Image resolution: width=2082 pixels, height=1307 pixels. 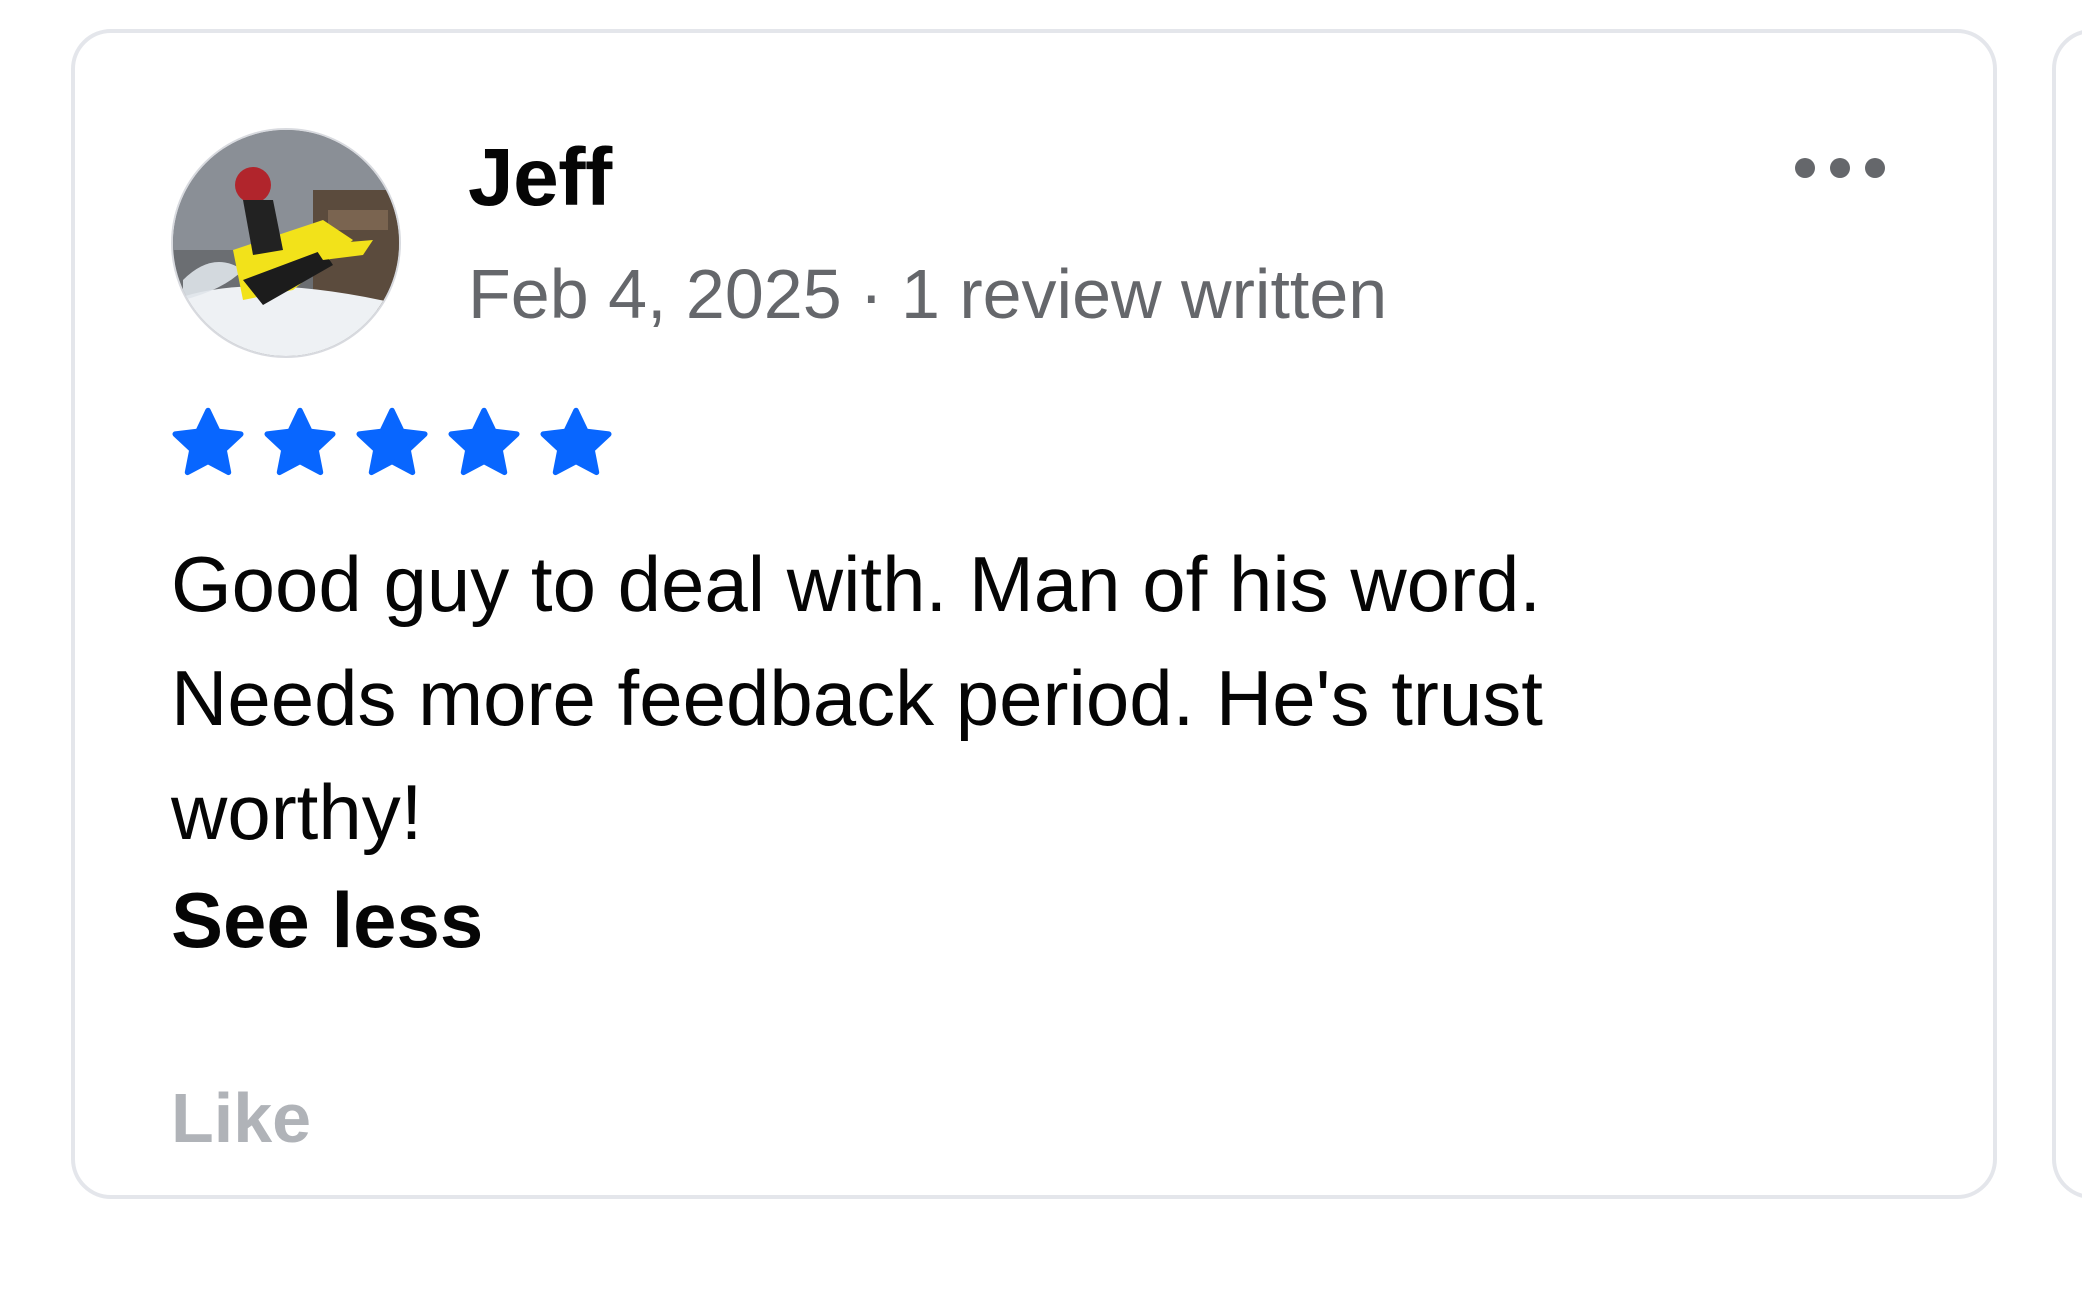 I want to click on more-options-button, so click(x=1850, y=168).